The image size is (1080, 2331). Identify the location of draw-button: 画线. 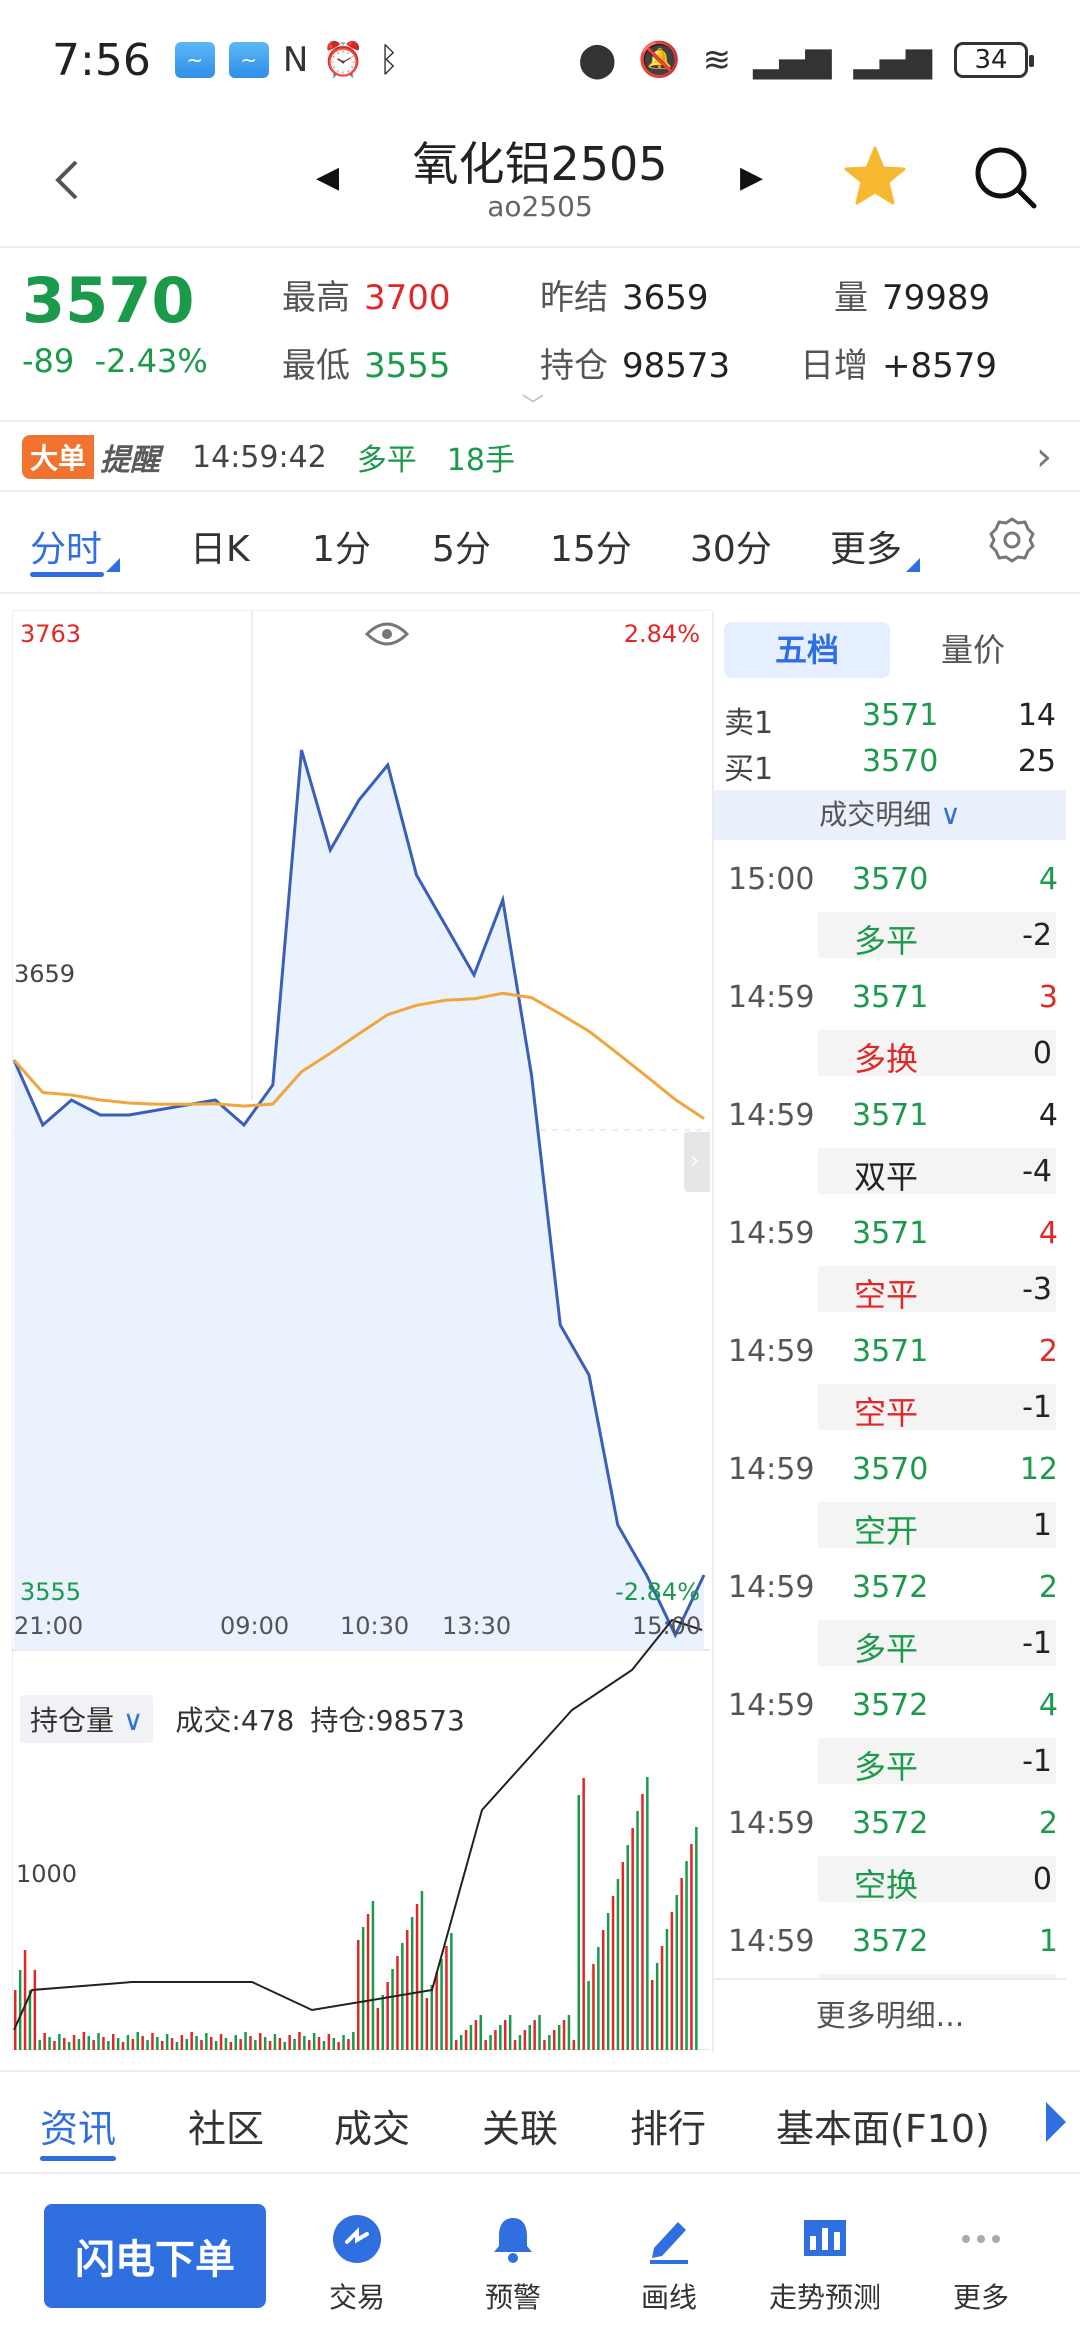
(669, 2264).